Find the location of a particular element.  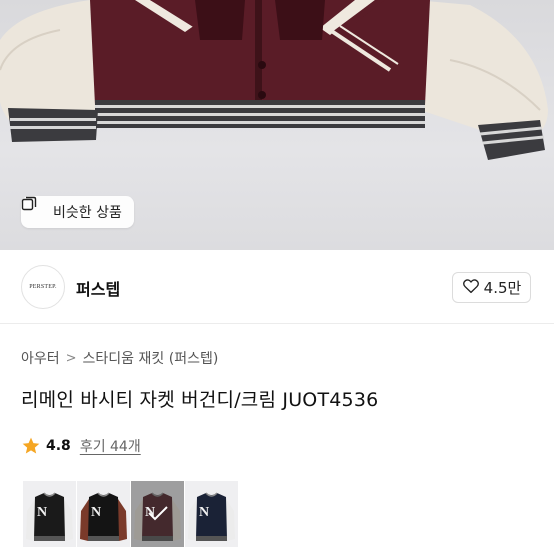

variant-thumbnail-burgundy-cream: N is located at coordinates (157, 514).